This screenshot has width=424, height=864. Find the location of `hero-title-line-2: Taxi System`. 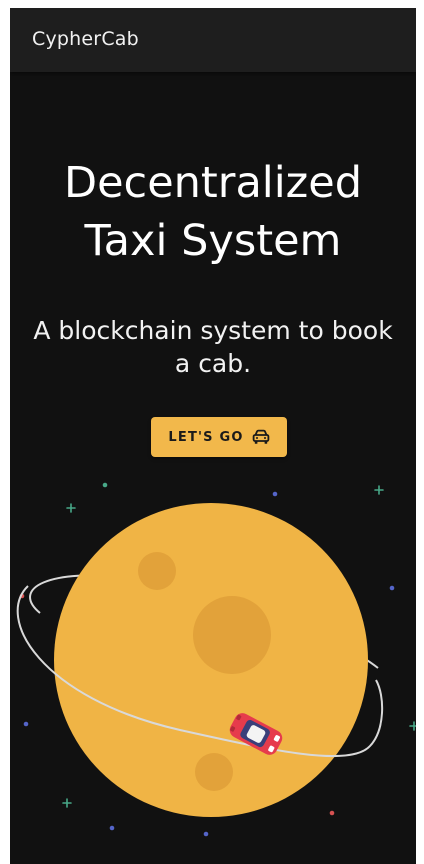

hero-title-line-2: Taxi System is located at coordinates (213, 241).